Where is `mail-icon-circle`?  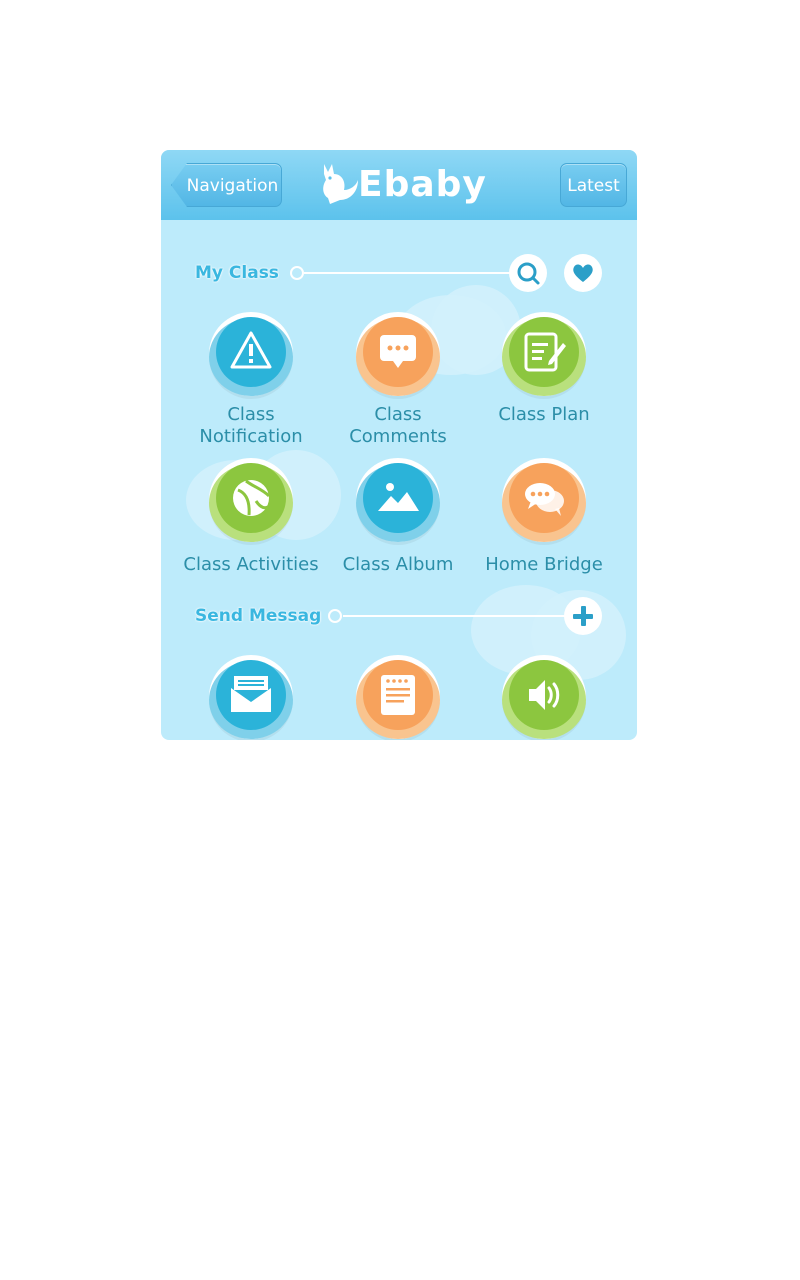 mail-icon-circle is located at coordinates (251, 695).